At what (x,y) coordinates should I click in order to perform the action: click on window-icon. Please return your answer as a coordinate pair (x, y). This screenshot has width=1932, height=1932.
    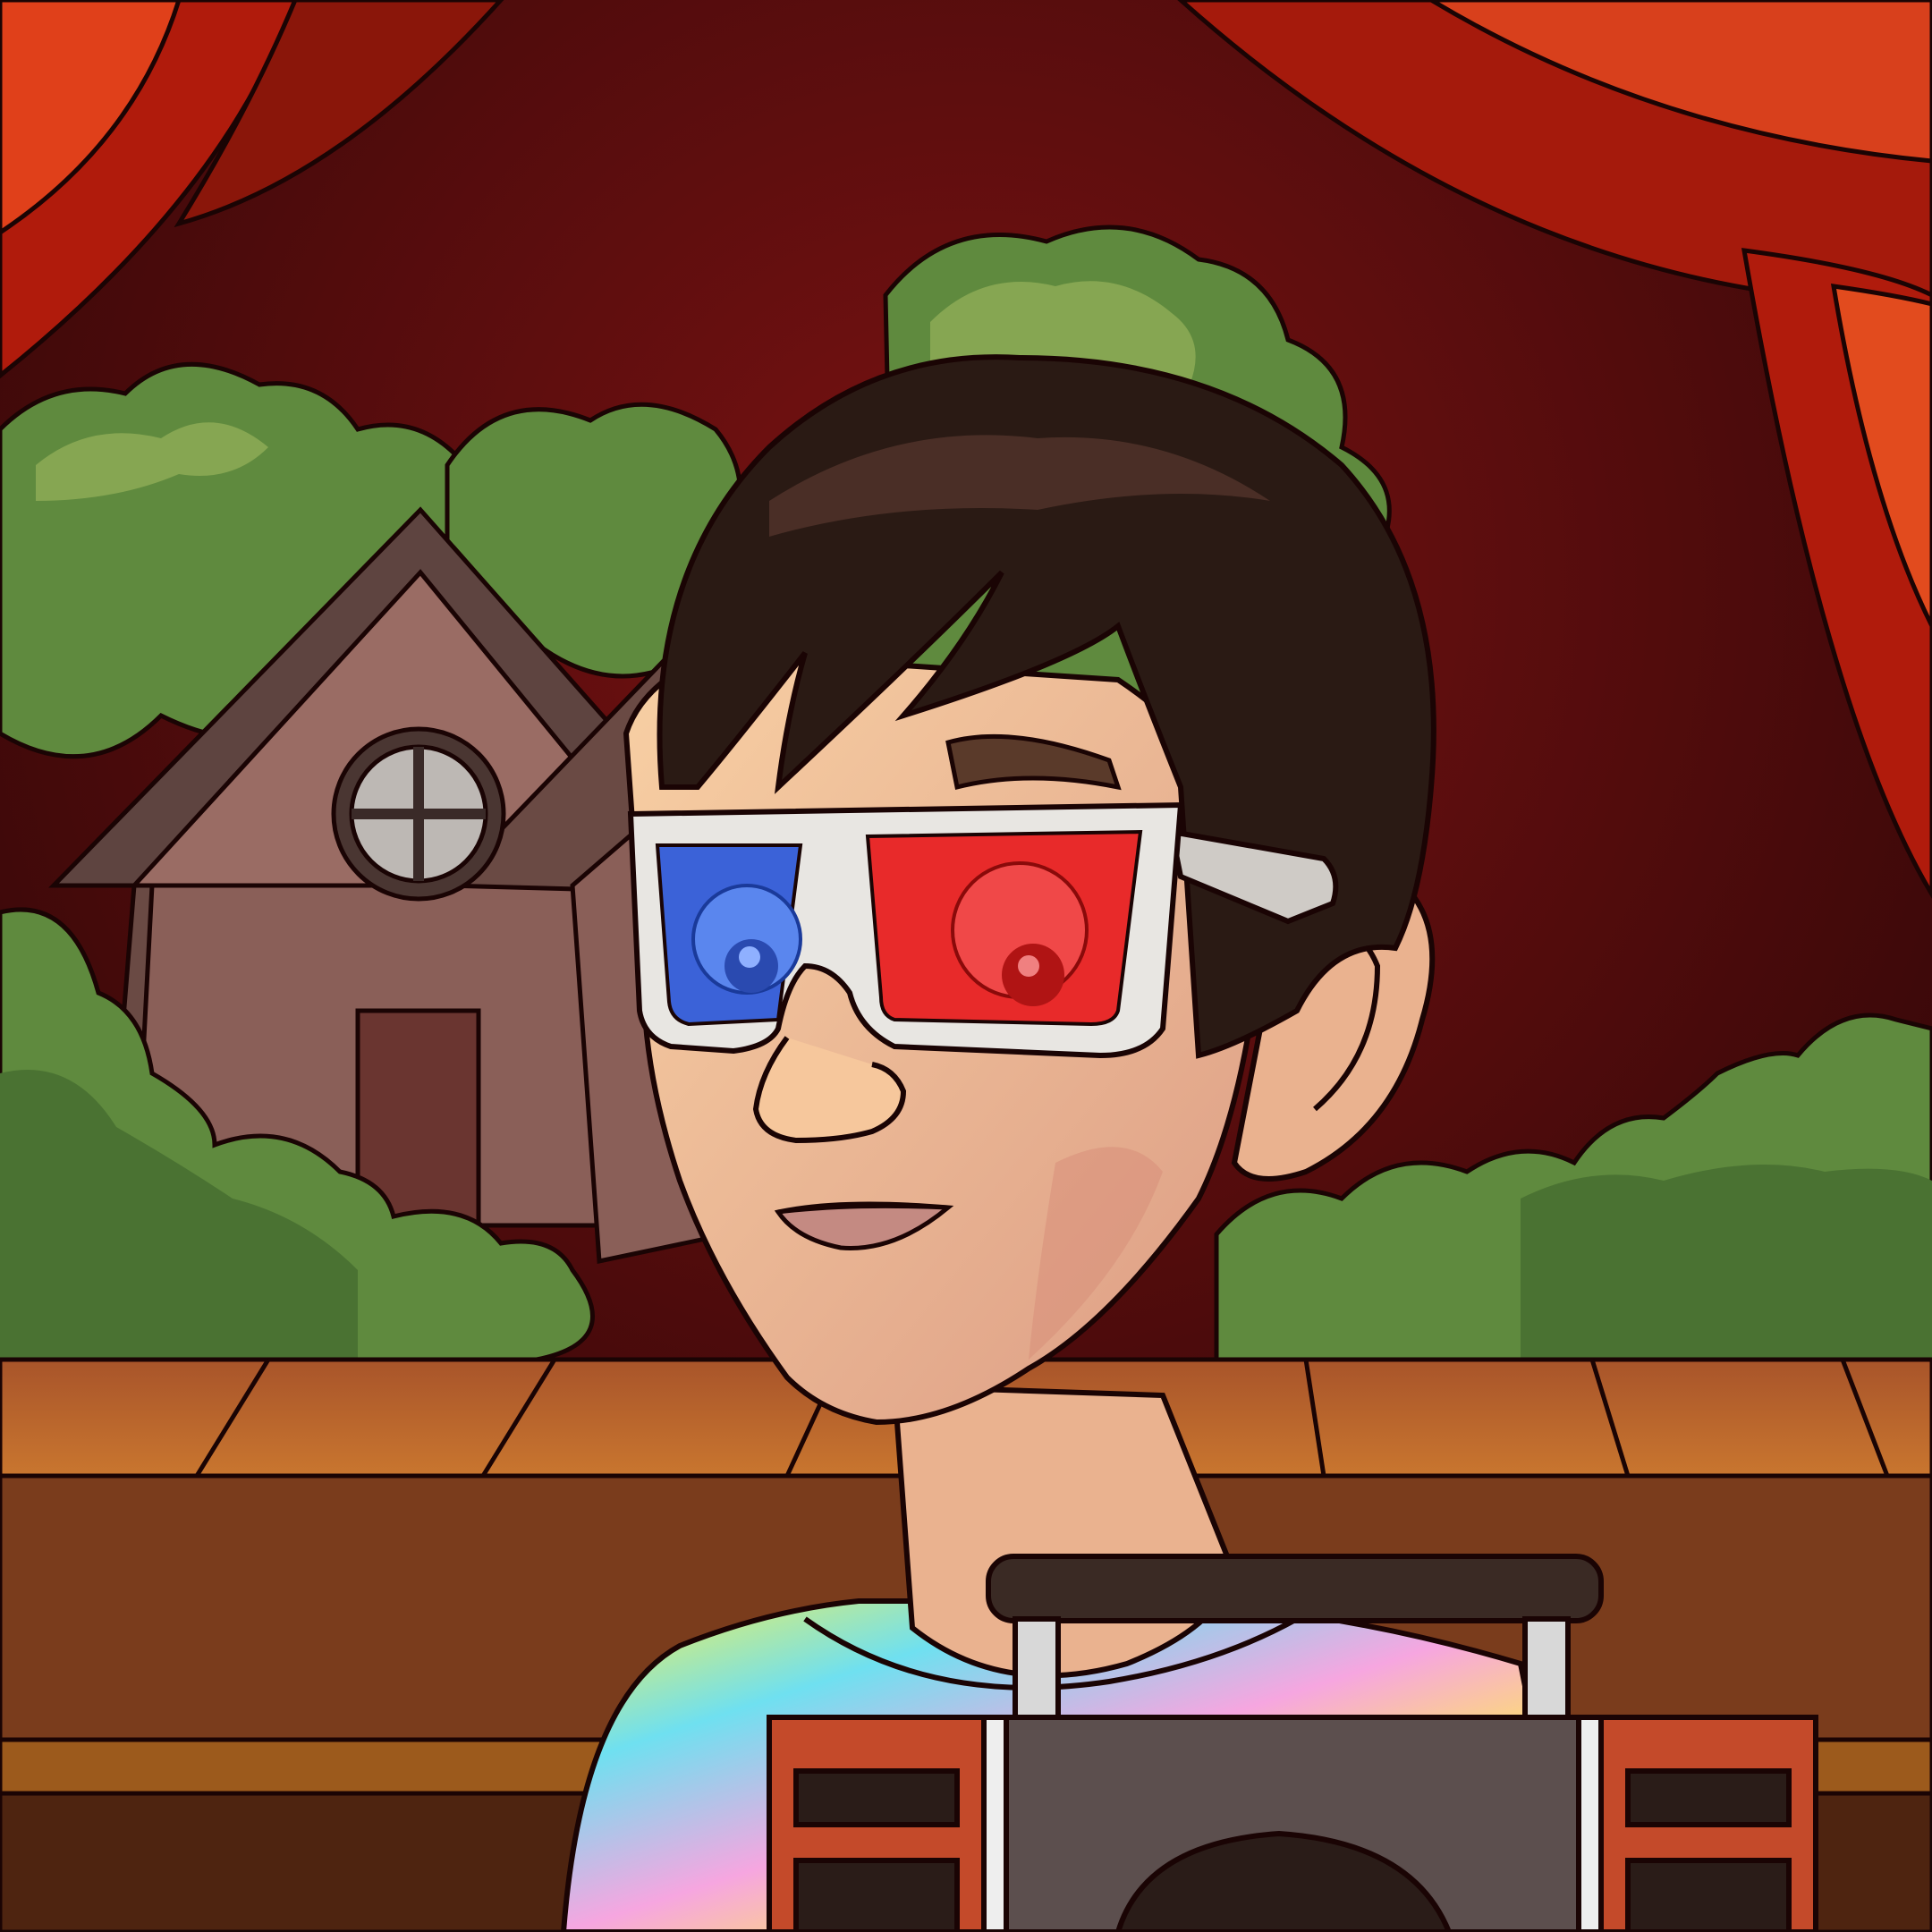
    Looking at the image, I should click on (418, 814).